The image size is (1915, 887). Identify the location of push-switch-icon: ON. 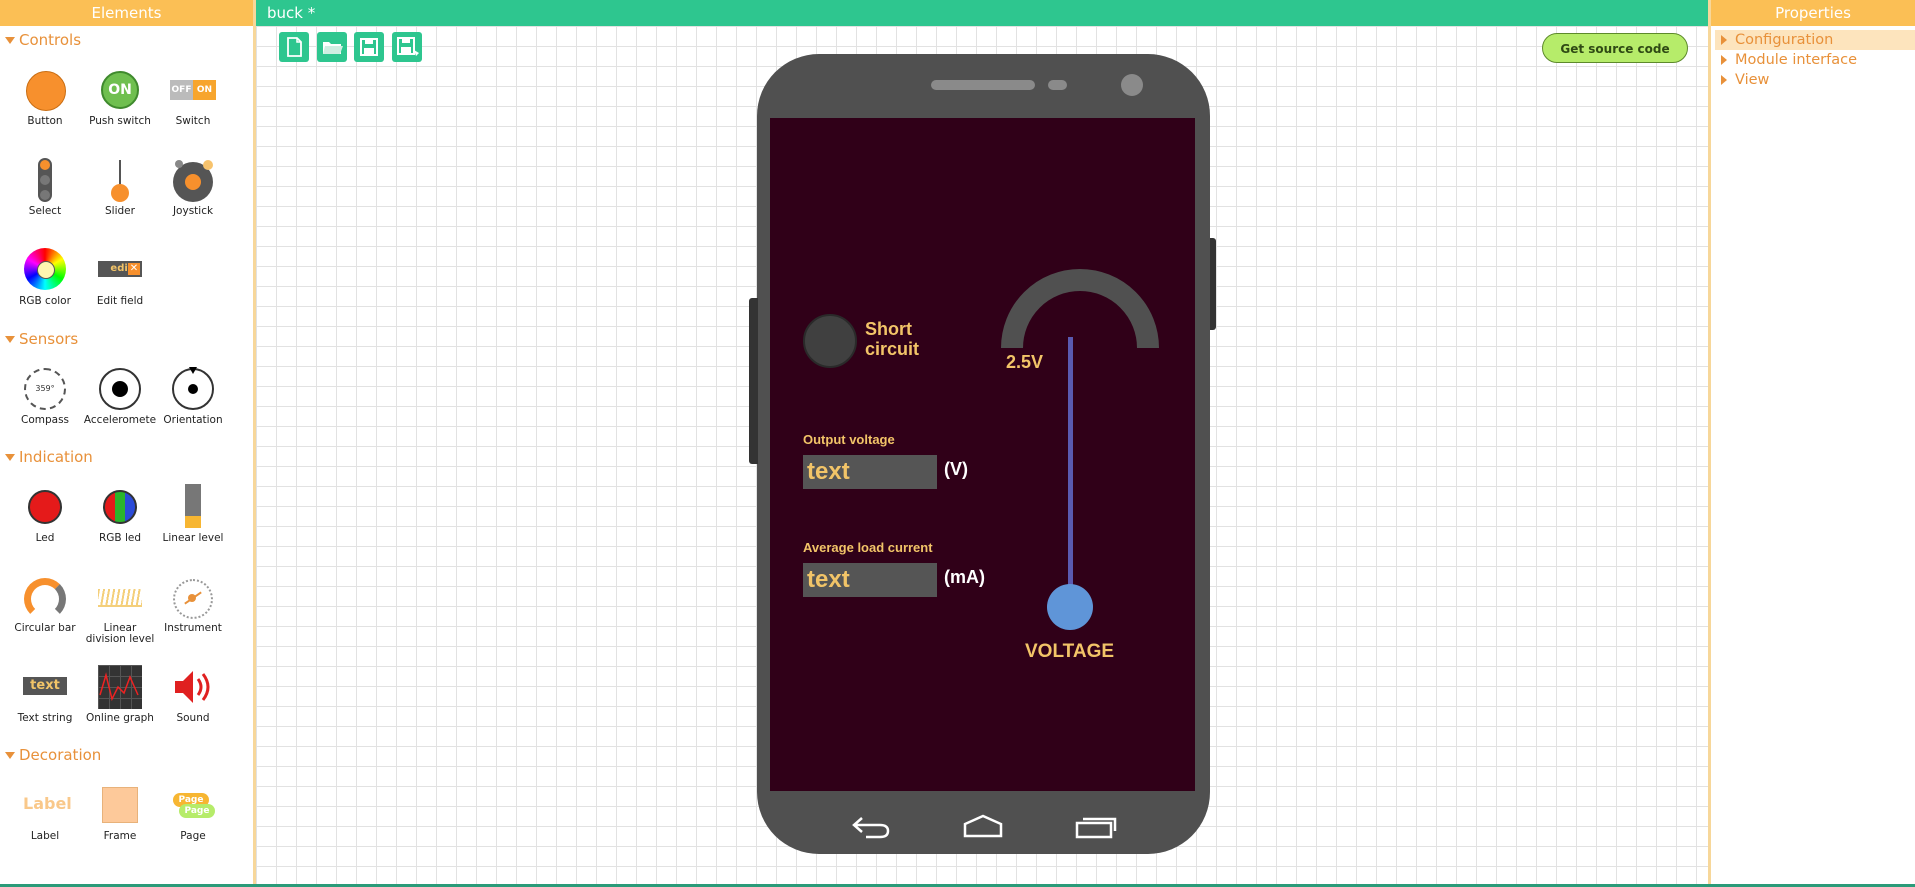
(120, 90).